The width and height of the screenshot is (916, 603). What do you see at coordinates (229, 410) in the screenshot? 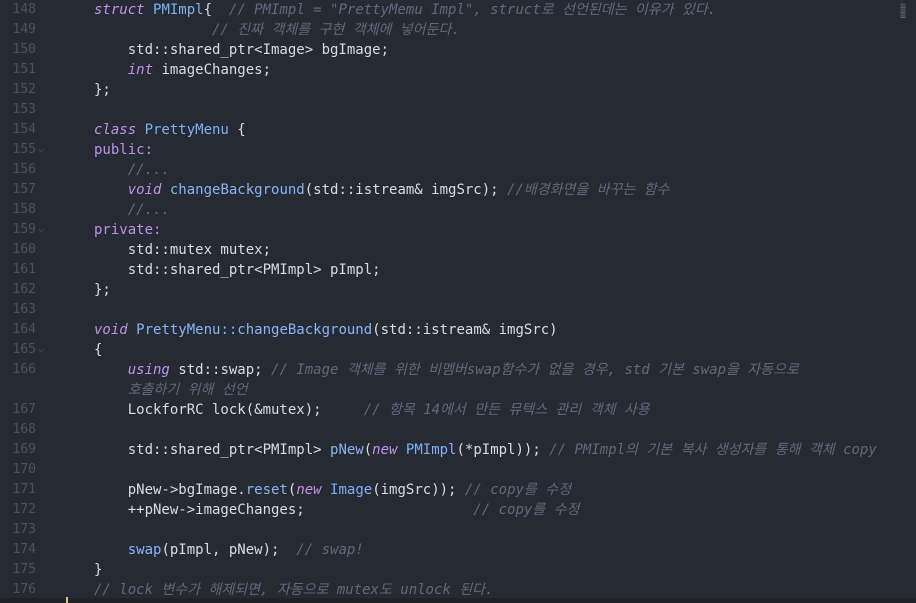
I see `code-token: LockforRC lock(&mutex);` at bounding box center [229, 410].